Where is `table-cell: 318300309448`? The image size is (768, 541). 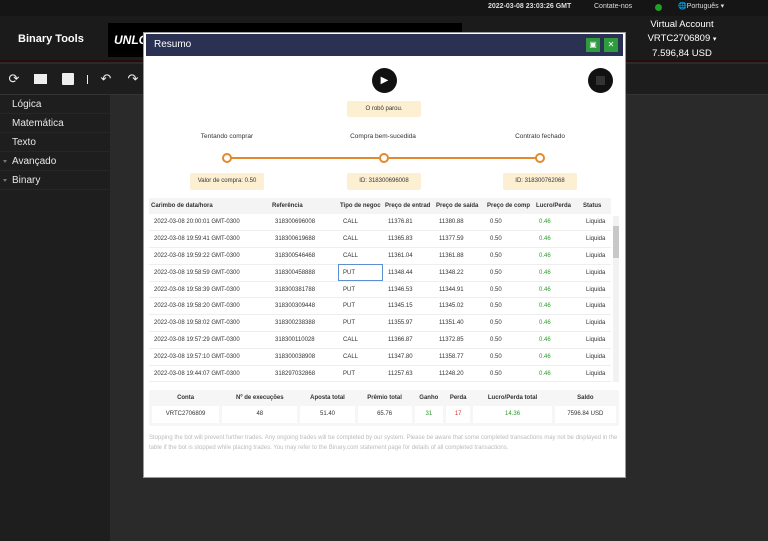 table-cell: 318300309448 is located at coordinates (304, 306).